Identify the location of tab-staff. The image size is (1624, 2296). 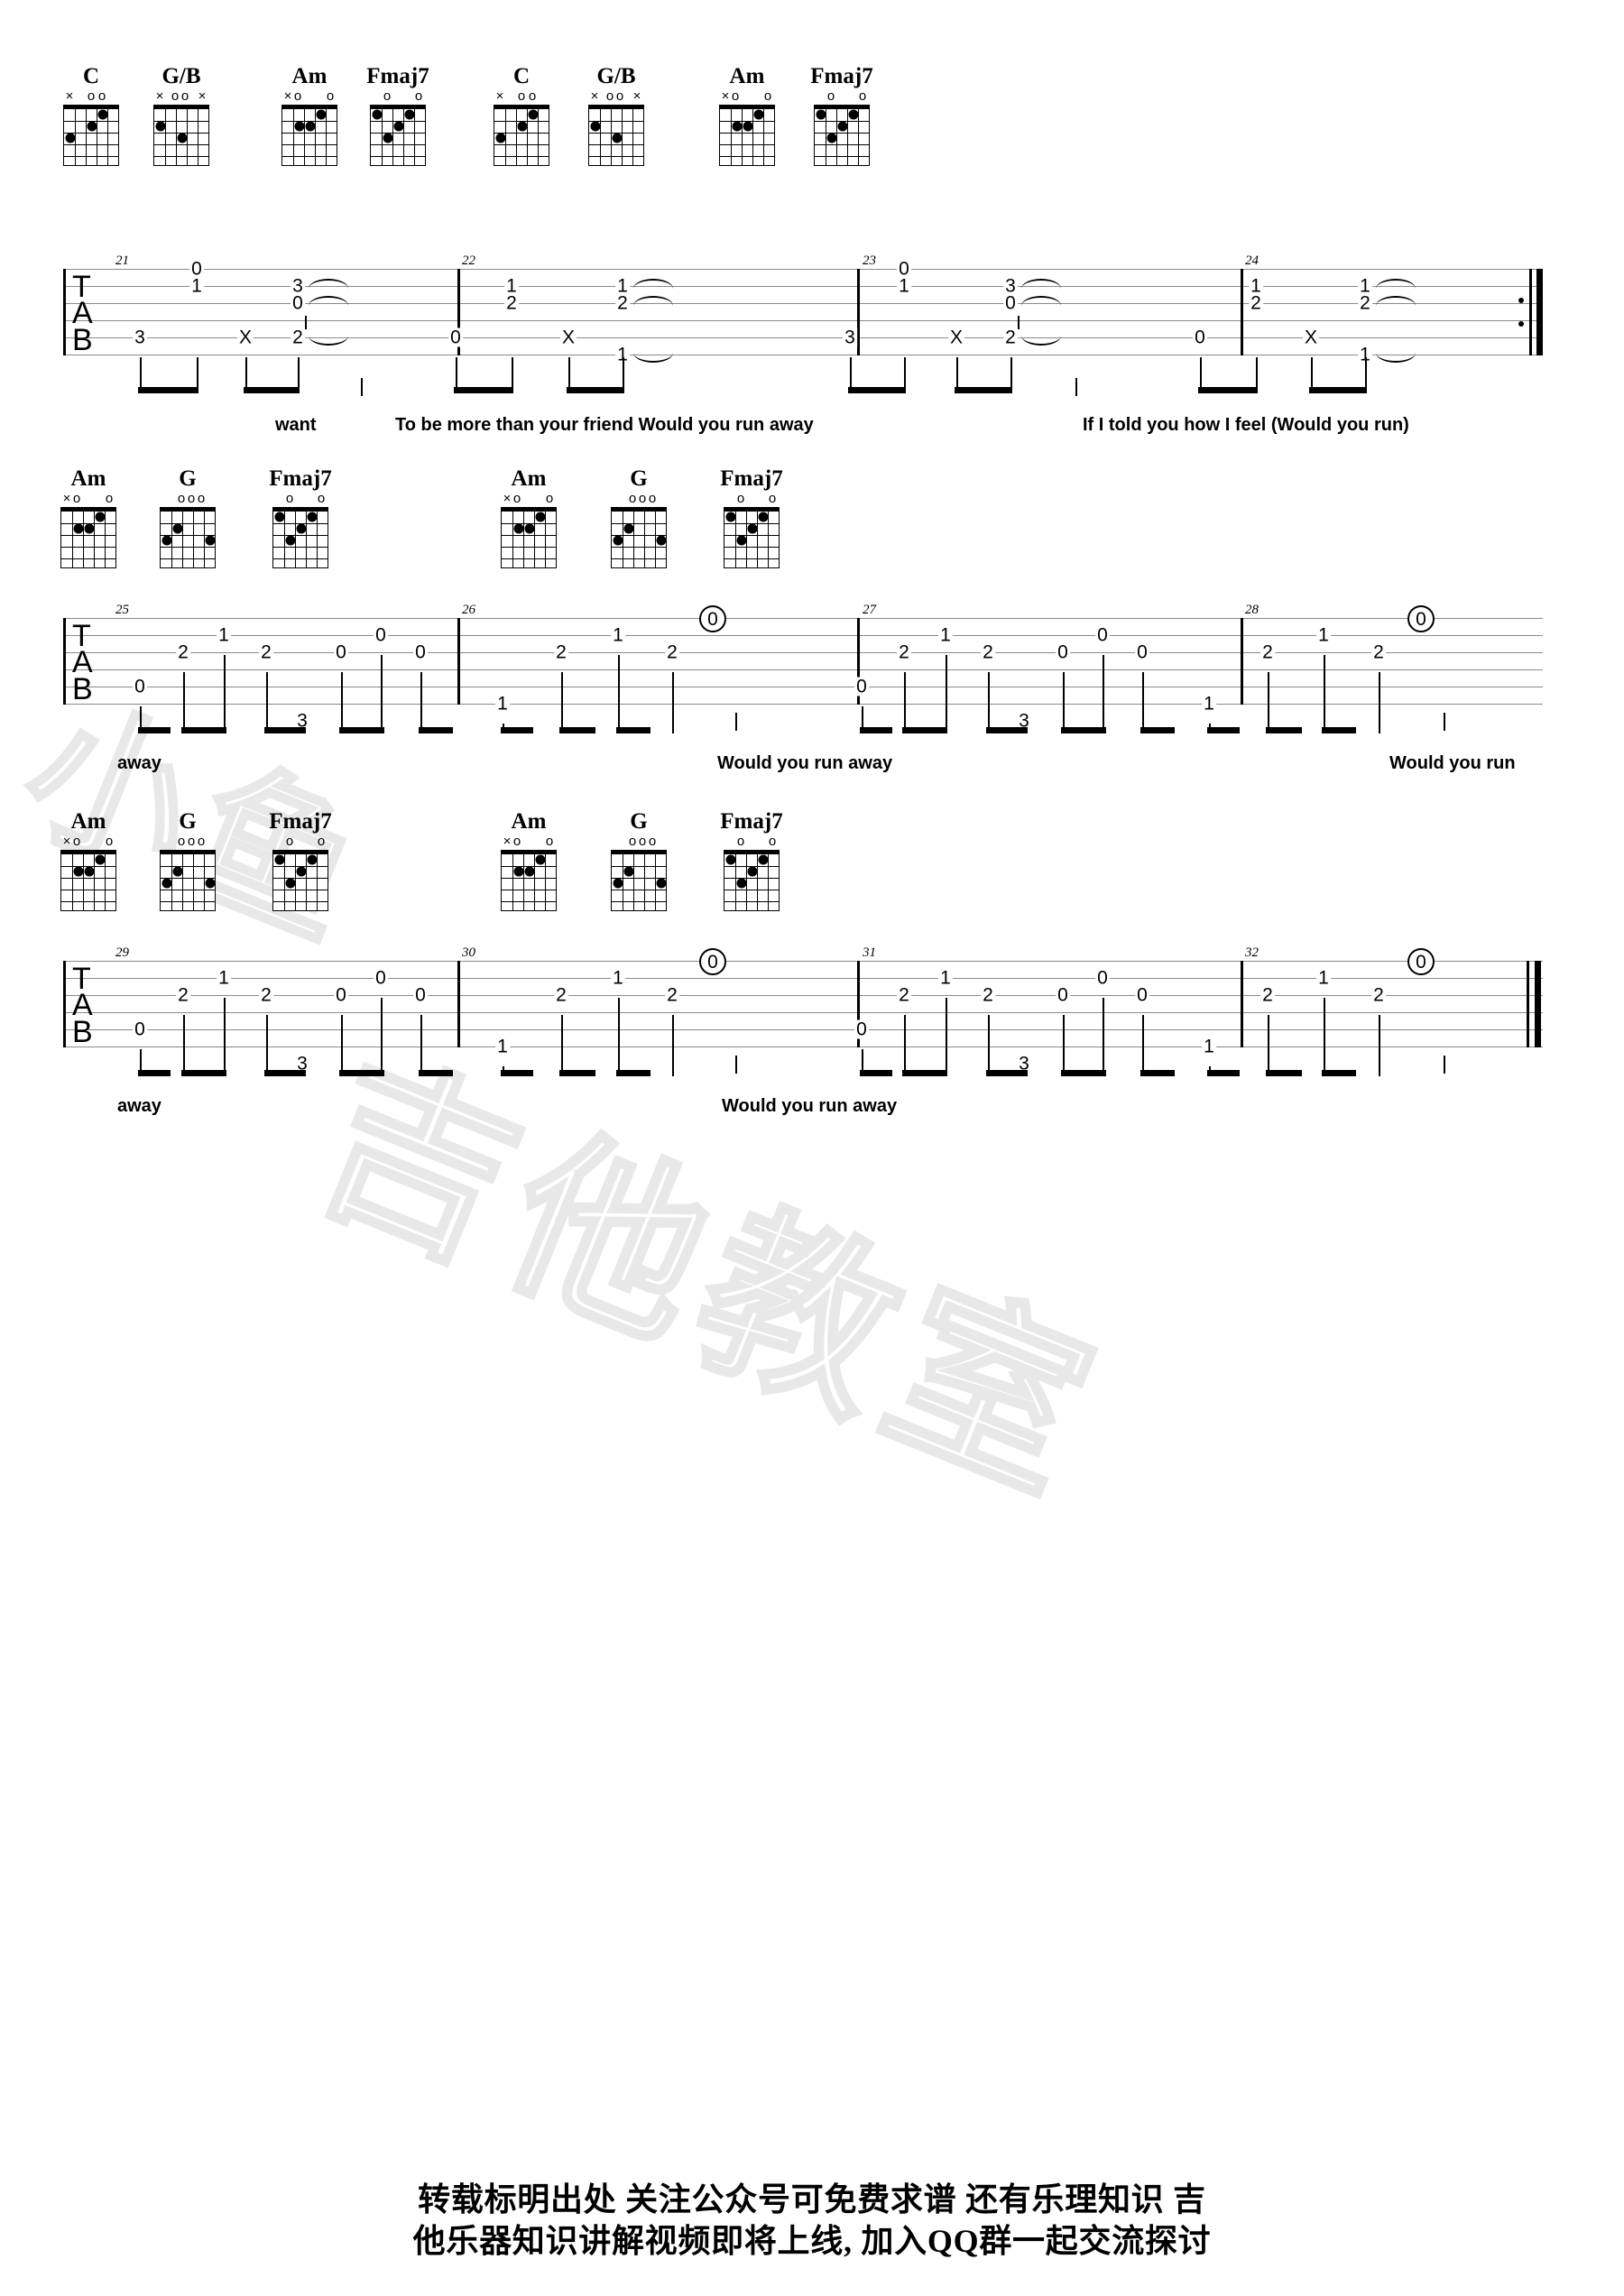
(803, 314).